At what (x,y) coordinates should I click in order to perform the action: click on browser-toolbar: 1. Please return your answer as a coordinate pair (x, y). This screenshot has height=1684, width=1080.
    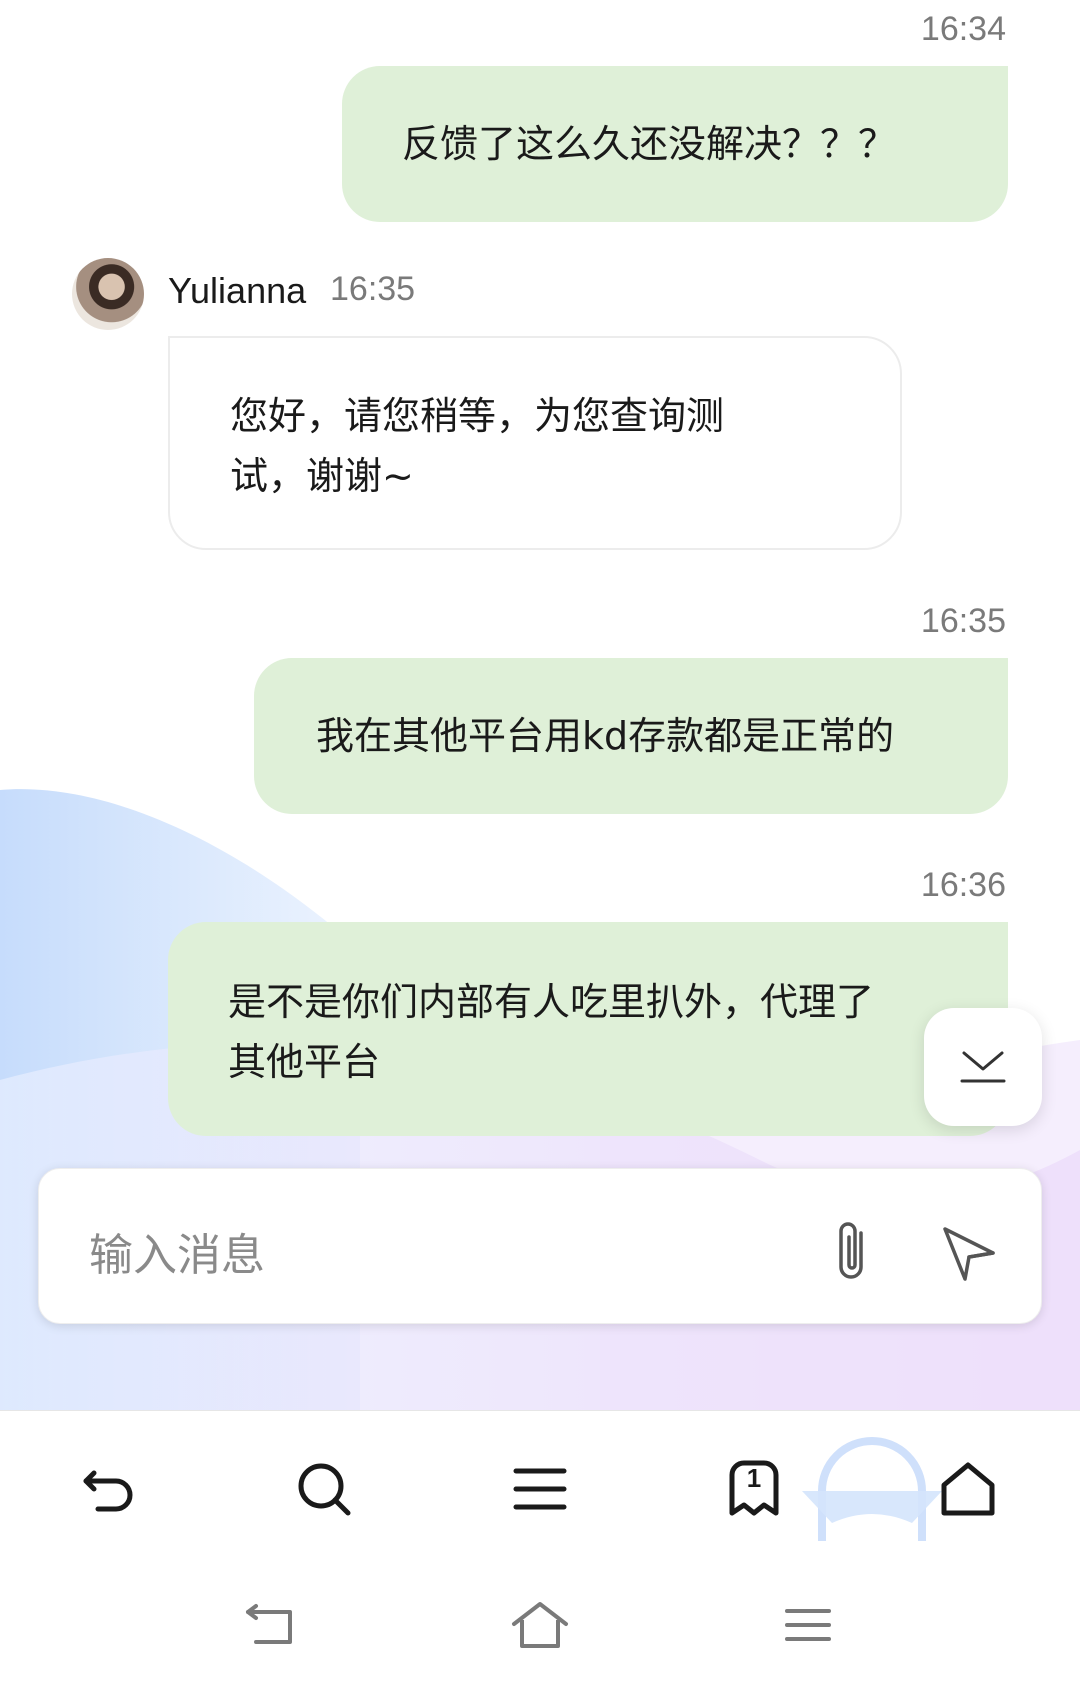
    Looking at the image, I should click on (540, 1485).